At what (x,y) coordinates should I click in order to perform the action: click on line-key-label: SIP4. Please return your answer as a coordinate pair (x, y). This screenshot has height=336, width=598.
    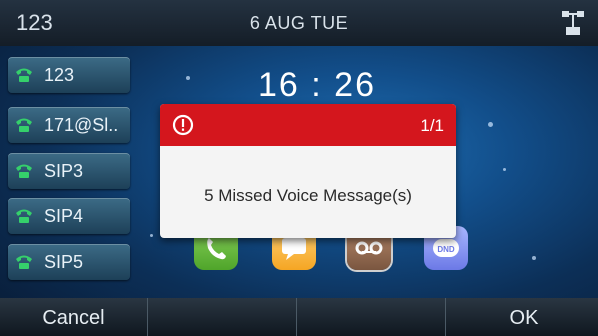
    Looking at the image, I should click on (64, 216).